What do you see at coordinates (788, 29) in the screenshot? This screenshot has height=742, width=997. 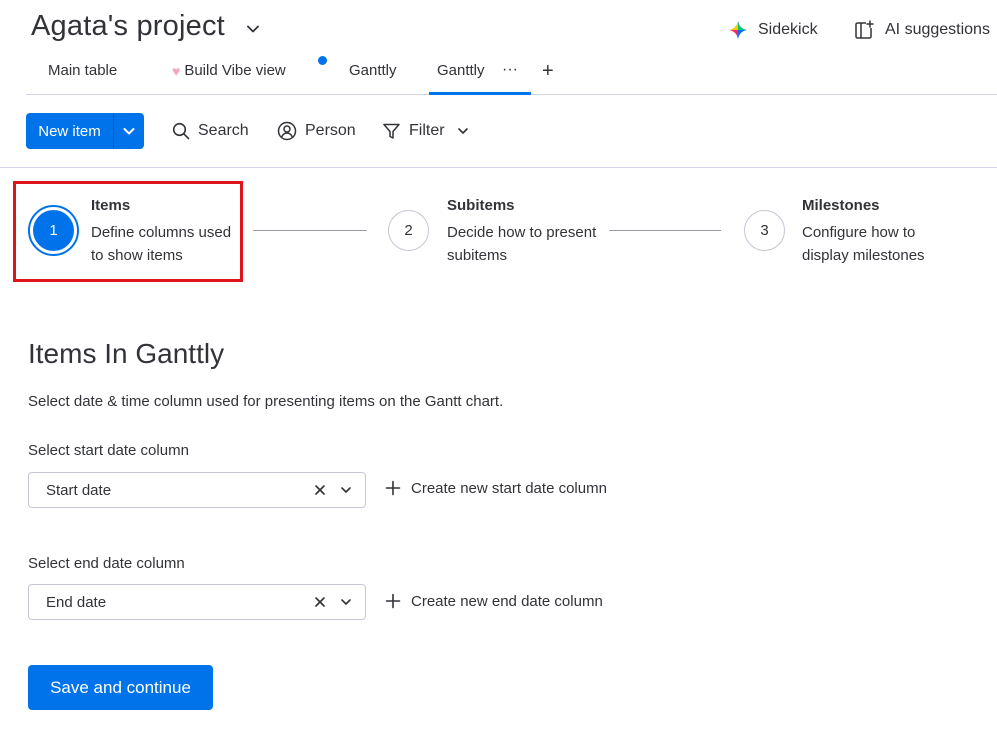 I see `sidekick-label: Sidekick` at bounding box center [788, 29].